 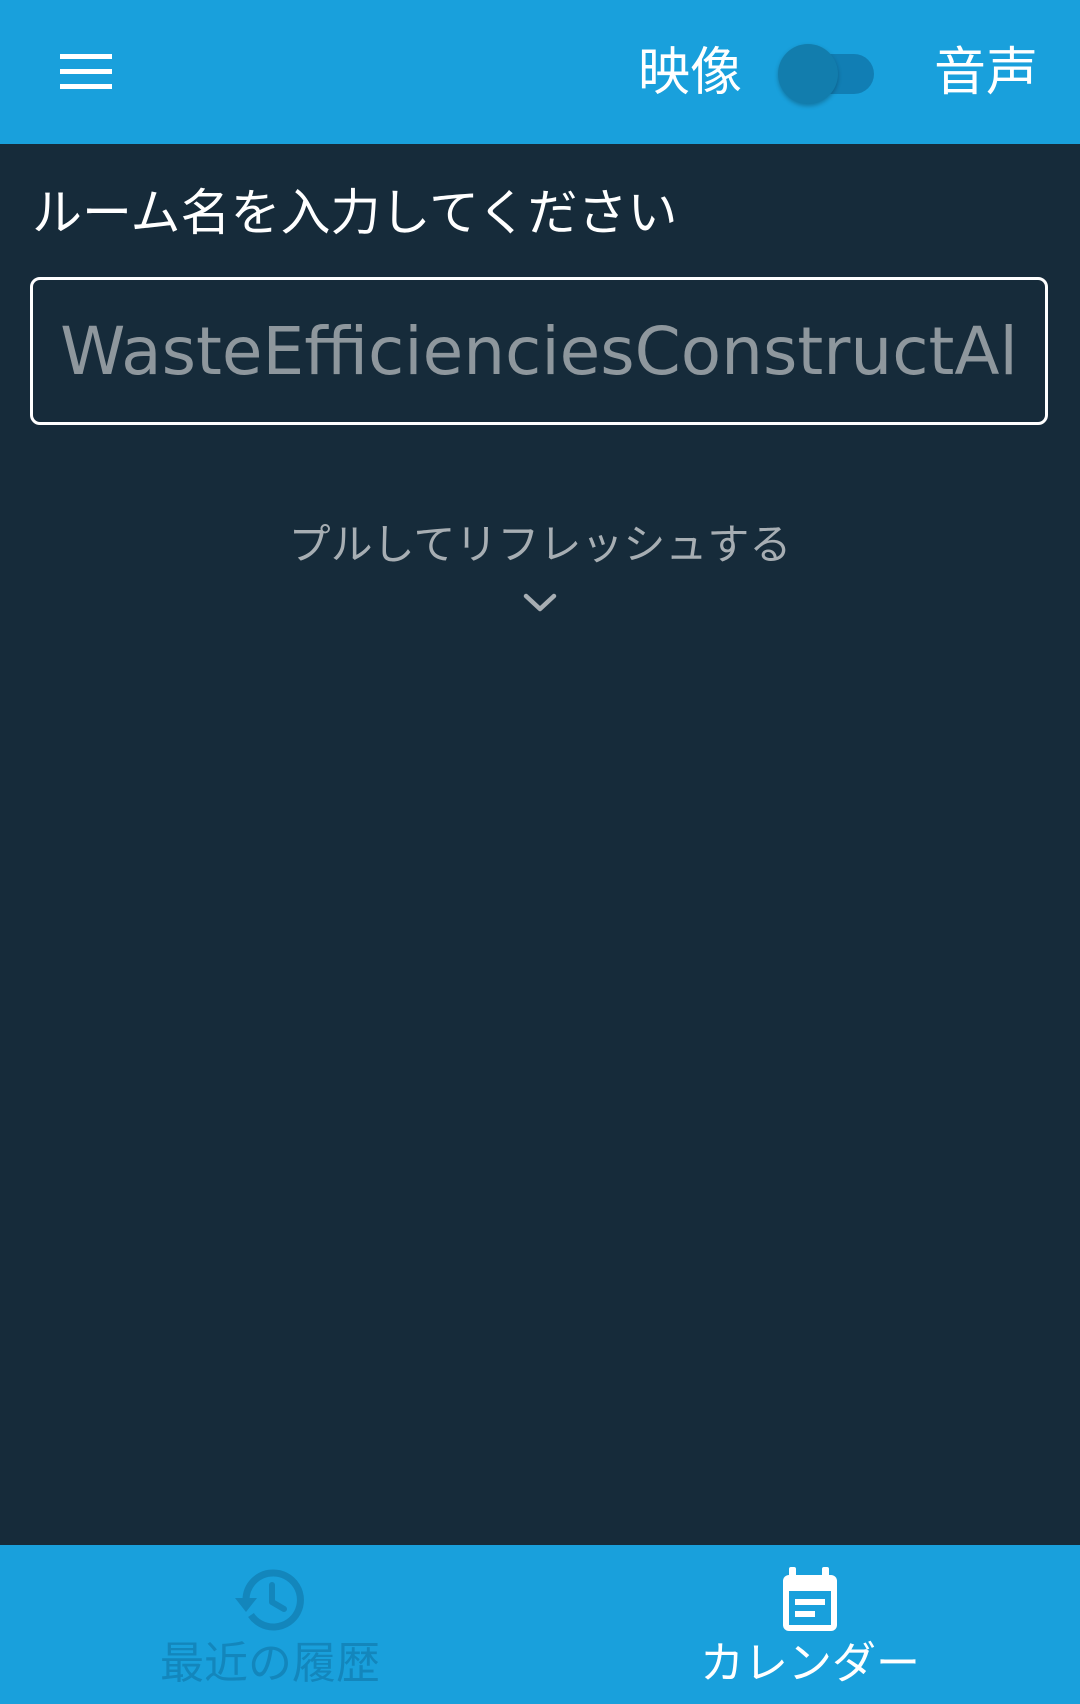 I want to click on nav-item-calendar: カレンダー, so click(x=810, y=1624).